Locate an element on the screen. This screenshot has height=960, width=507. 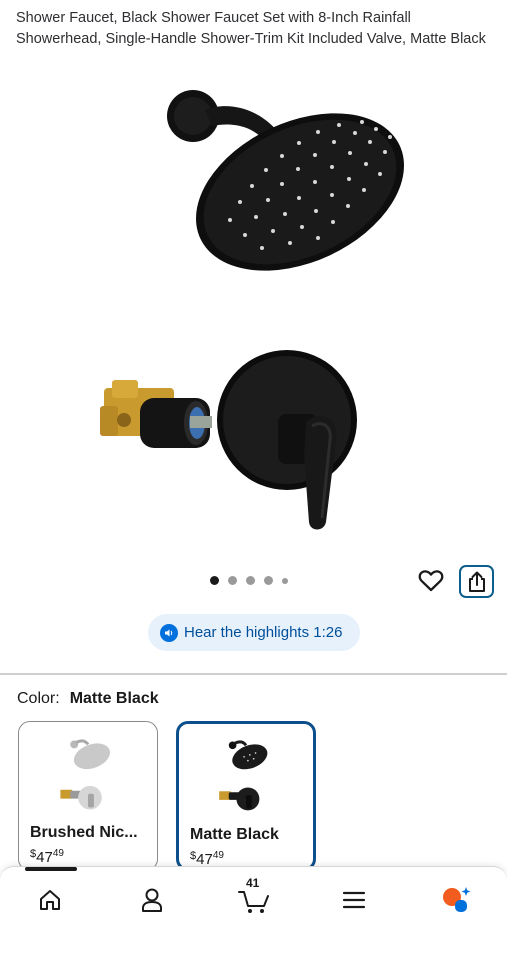
color-selector-header: Color: Matte Black is located at coordinates (88, 699).